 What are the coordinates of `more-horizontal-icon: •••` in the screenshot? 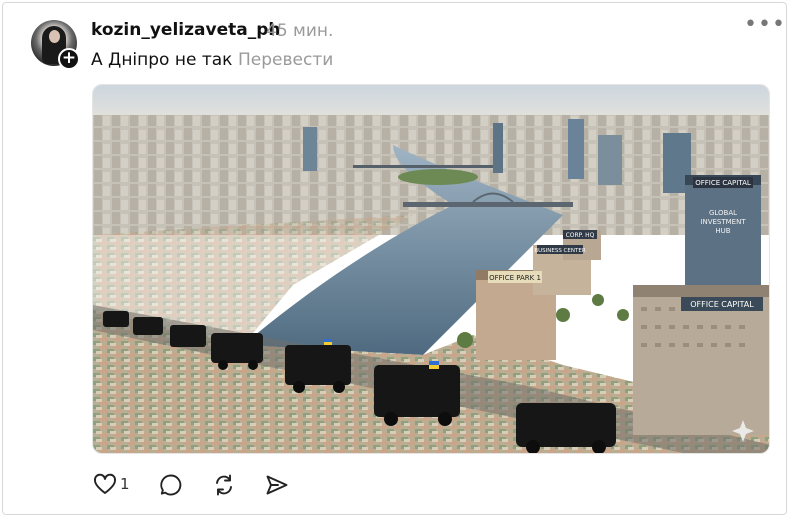 It's located at (764, 26).